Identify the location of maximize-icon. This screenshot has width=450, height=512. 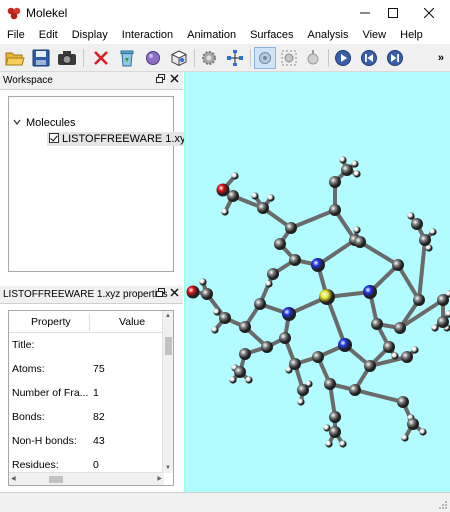
(393, 13).